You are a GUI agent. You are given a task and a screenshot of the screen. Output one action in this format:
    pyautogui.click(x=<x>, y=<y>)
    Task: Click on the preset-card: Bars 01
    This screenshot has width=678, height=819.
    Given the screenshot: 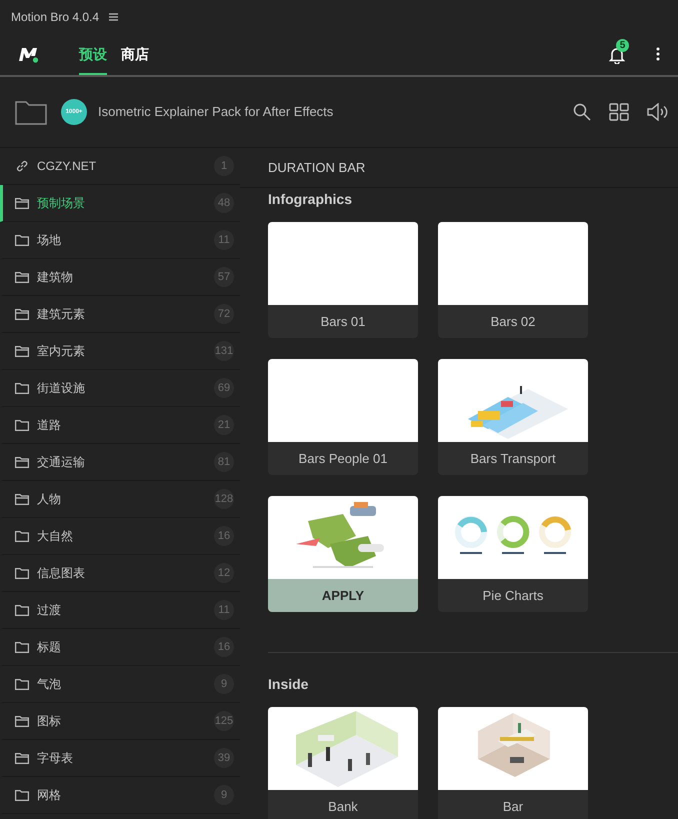 What is the action you would take?
    pyautogui.click(x=343, y=280)
    